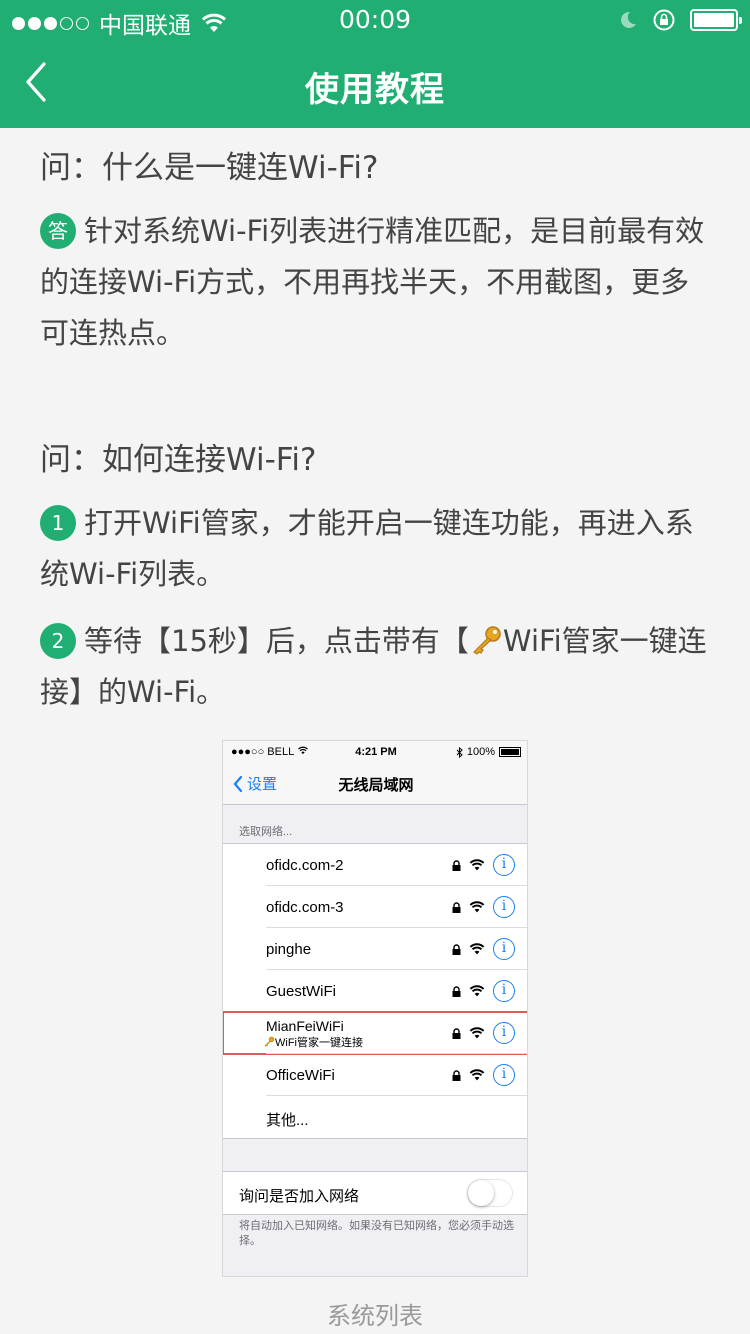 The height and width of the screenshot is (1334, 750). I want to click on step-1-text: 打开WiFi管家，才能开启一键连功能，再进入系统Wi-Fi列表。, so click(367, 548).